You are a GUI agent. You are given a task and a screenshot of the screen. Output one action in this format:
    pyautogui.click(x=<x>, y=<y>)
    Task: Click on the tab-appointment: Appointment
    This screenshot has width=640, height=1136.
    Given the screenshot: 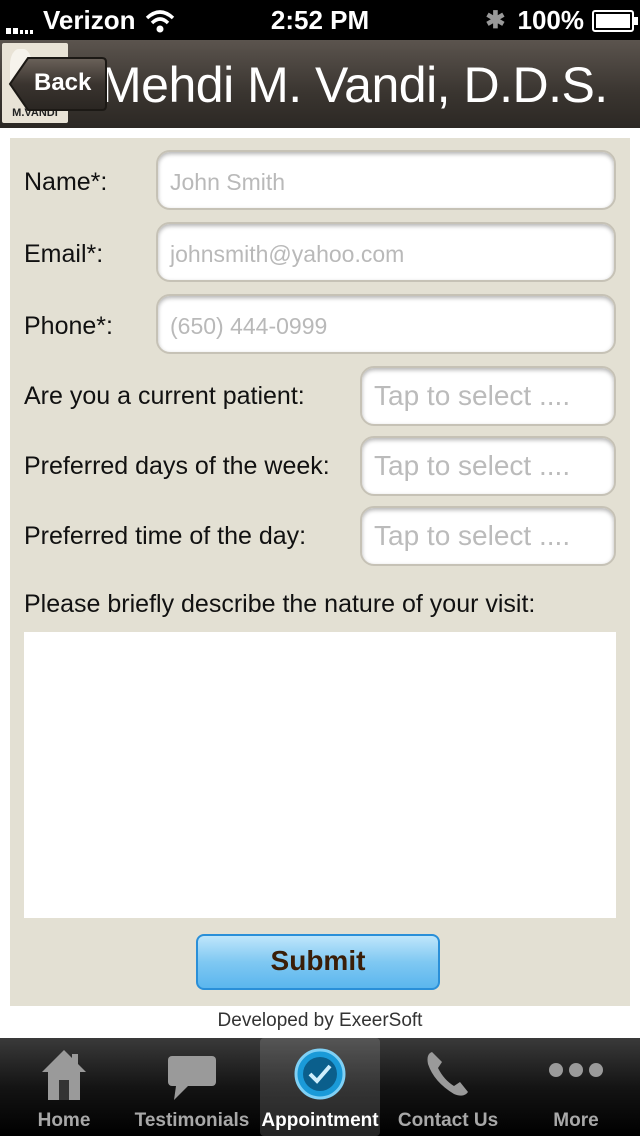 What is the action you would take?
    pyautogui.click(x=320, y=1087)
    